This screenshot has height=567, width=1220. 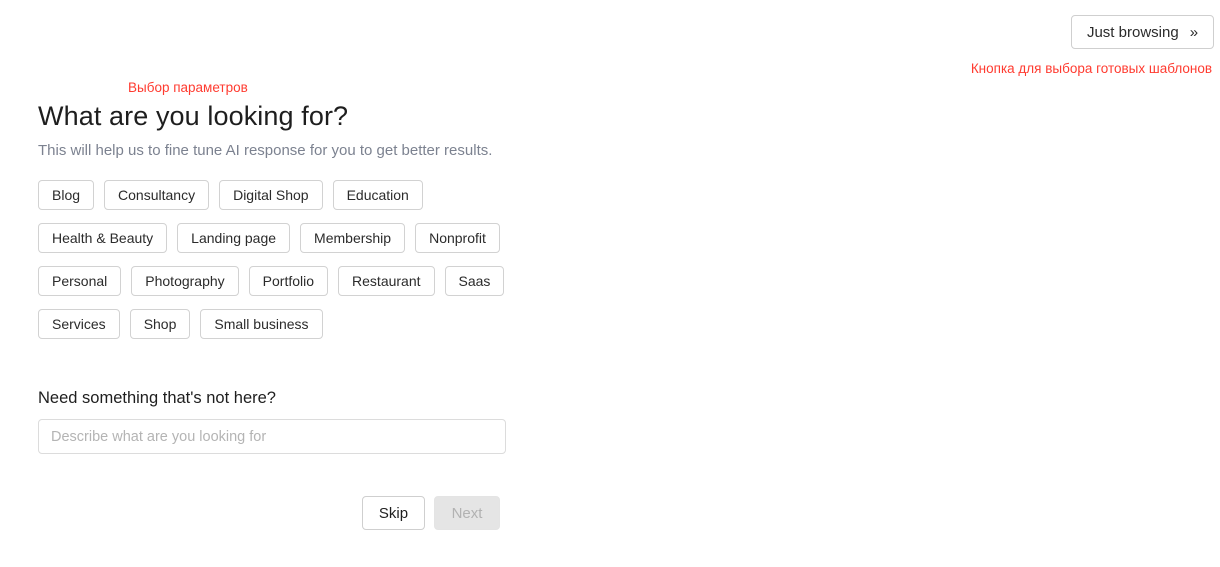 I want to click on tag-blog: Blog, so click(x=66, y=195).